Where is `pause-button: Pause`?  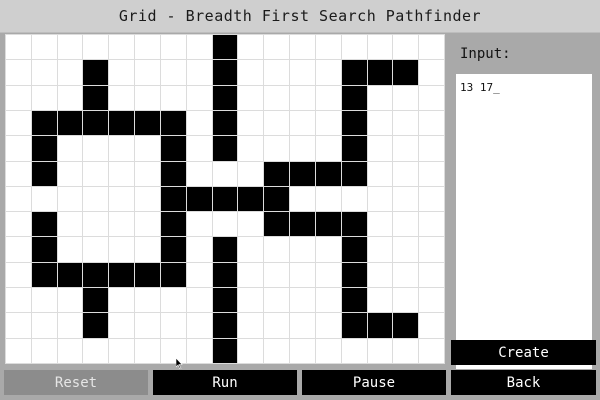 pause-button: Pause is located at coordinates (374, 382).